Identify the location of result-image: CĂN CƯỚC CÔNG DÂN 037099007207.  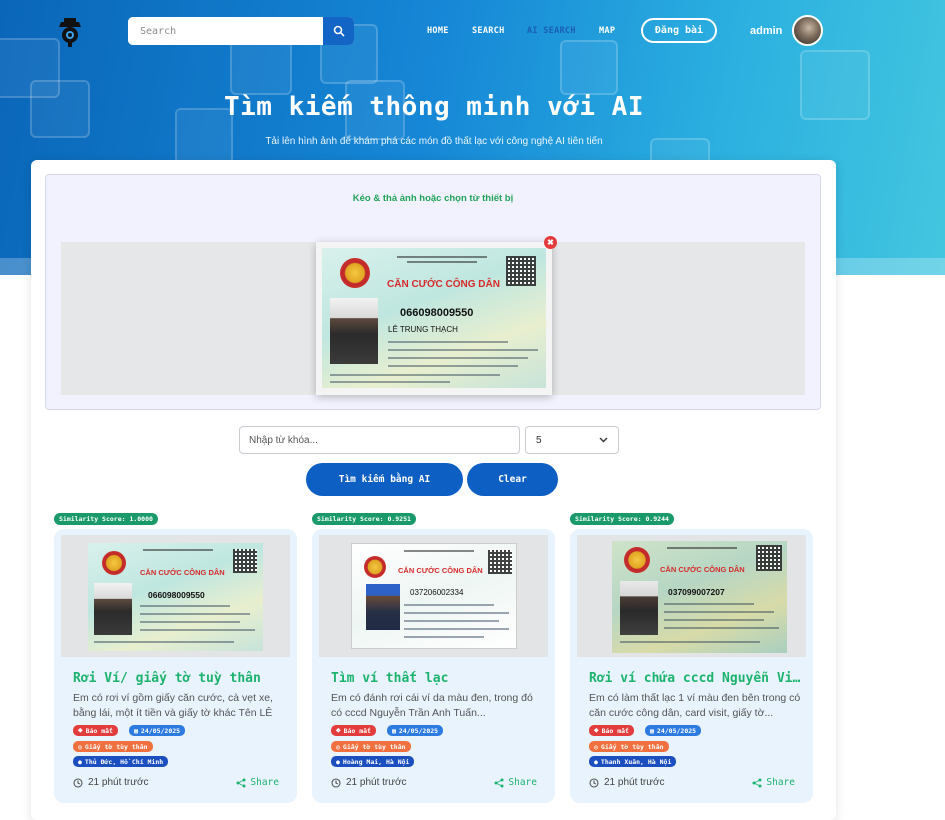
(691, 596).